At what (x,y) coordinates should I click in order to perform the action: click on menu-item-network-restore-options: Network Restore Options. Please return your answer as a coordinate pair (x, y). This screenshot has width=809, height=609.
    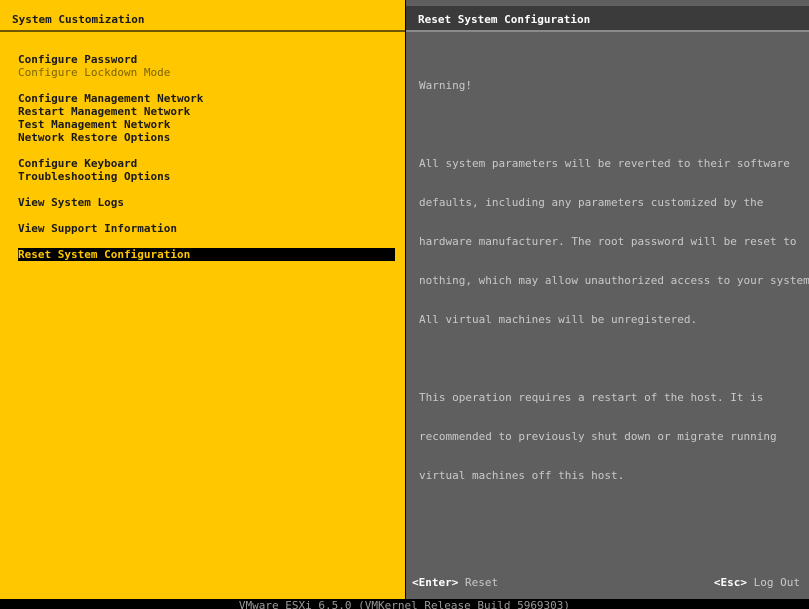
    Looking at the image, I should click on (206, 137).